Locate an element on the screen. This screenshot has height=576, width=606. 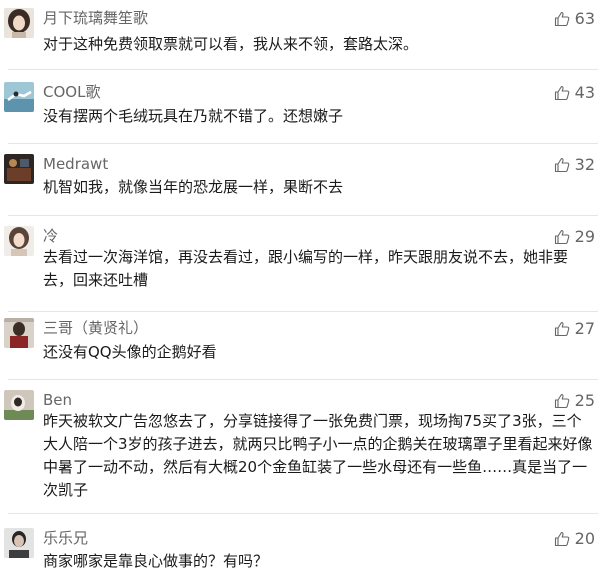
comment-username: 月下琉璃舞笙歌 is located at coordinates (95, 18).